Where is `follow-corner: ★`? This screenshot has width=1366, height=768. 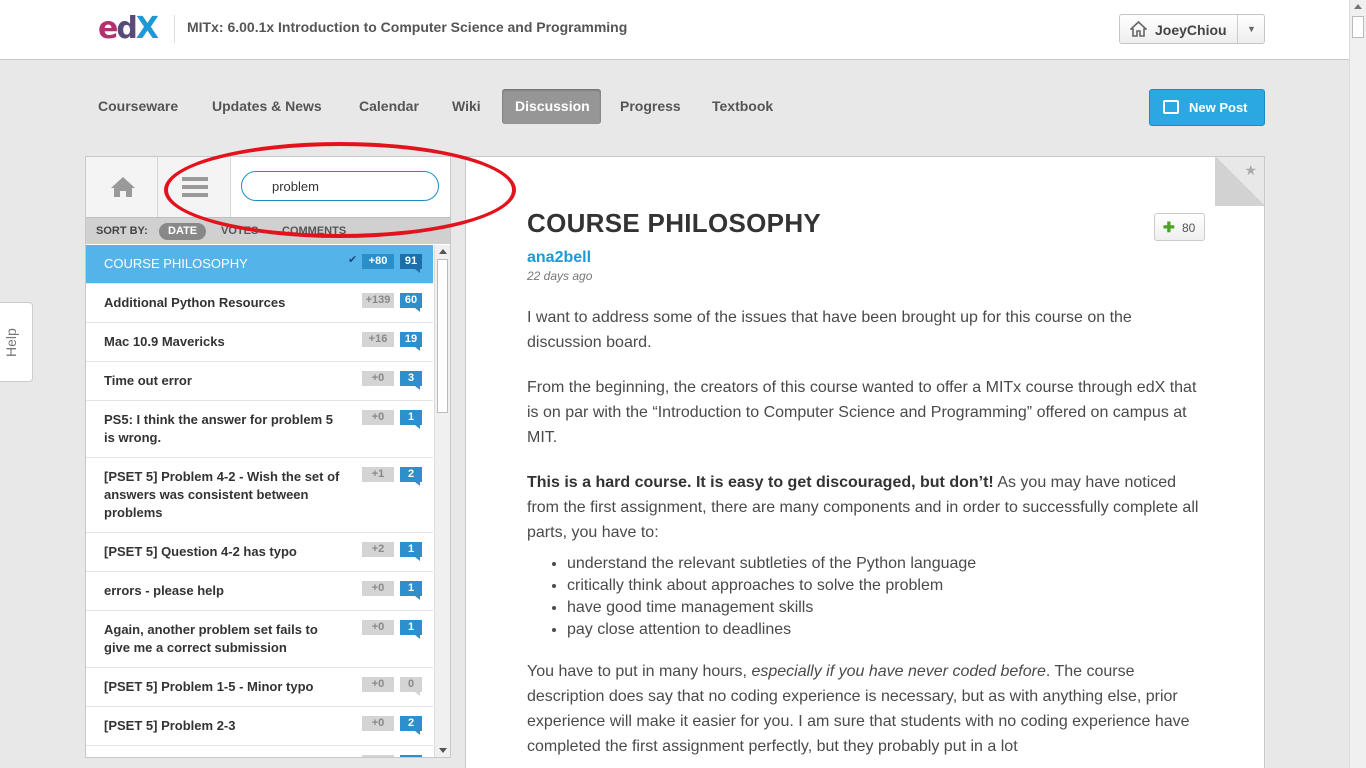 follow-corner: ★ is located at coordinates (1239, 181).